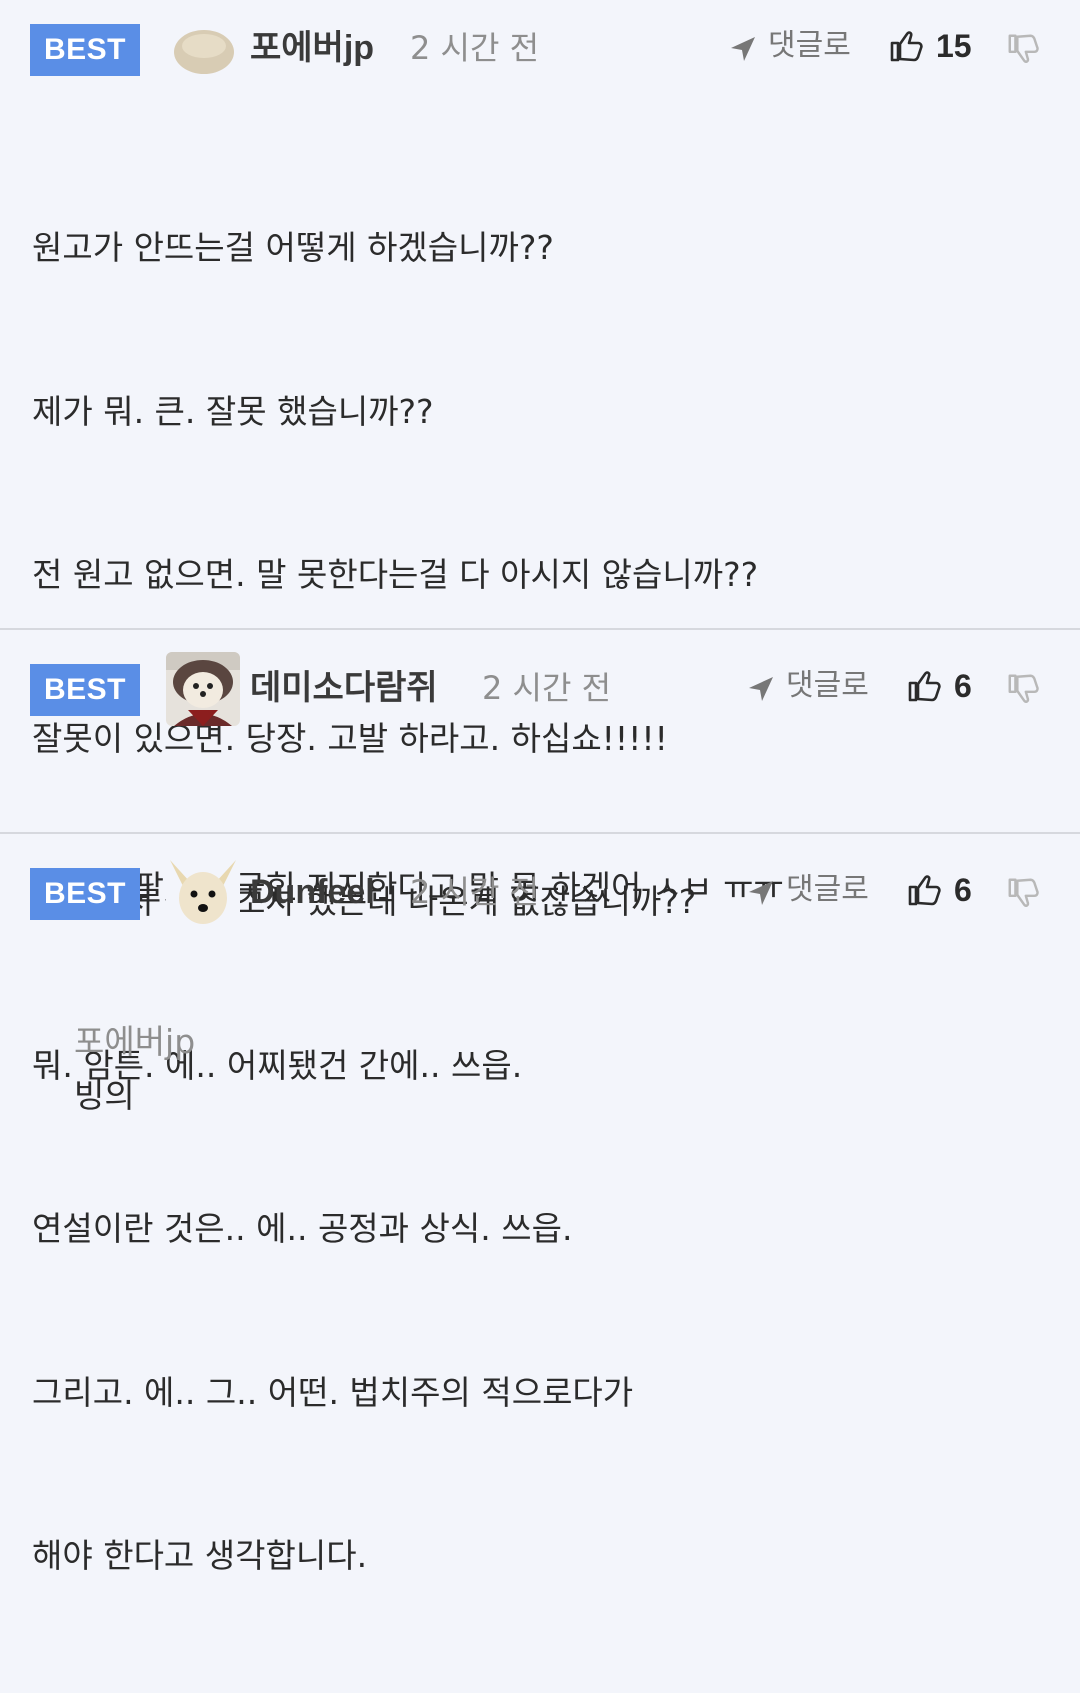  I want to click on comment-line: 제가 뭐. 큰. 잘못 했습니까??, so click(233, 411).